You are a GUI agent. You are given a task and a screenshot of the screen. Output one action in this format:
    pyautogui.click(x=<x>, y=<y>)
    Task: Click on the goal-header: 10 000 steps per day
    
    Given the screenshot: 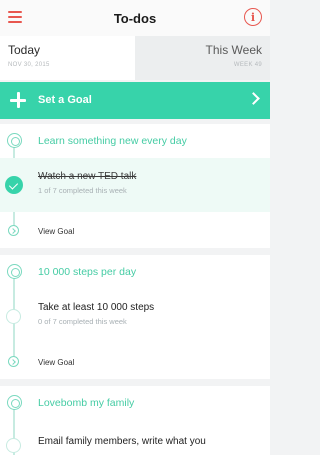 What is the action you would take?
    pyautogui.click(x=135, y=272)
    